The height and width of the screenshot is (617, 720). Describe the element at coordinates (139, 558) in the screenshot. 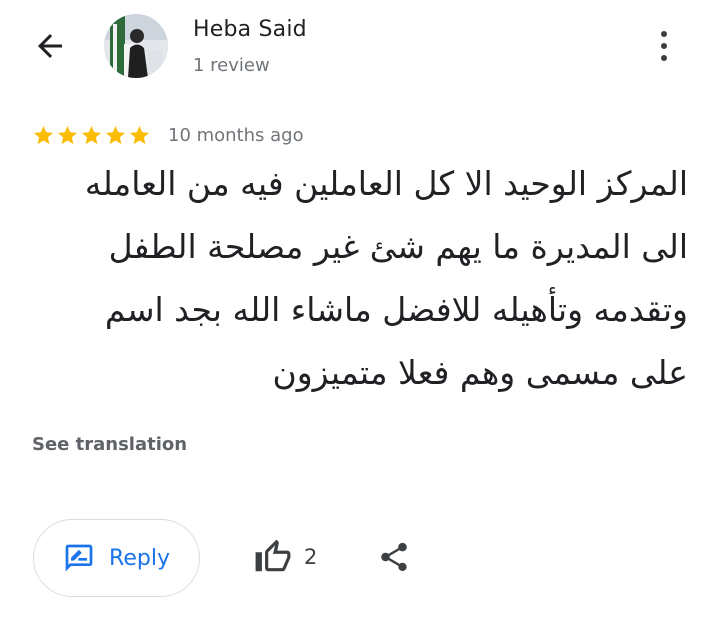

I see `reply-label: Reply` at that location.